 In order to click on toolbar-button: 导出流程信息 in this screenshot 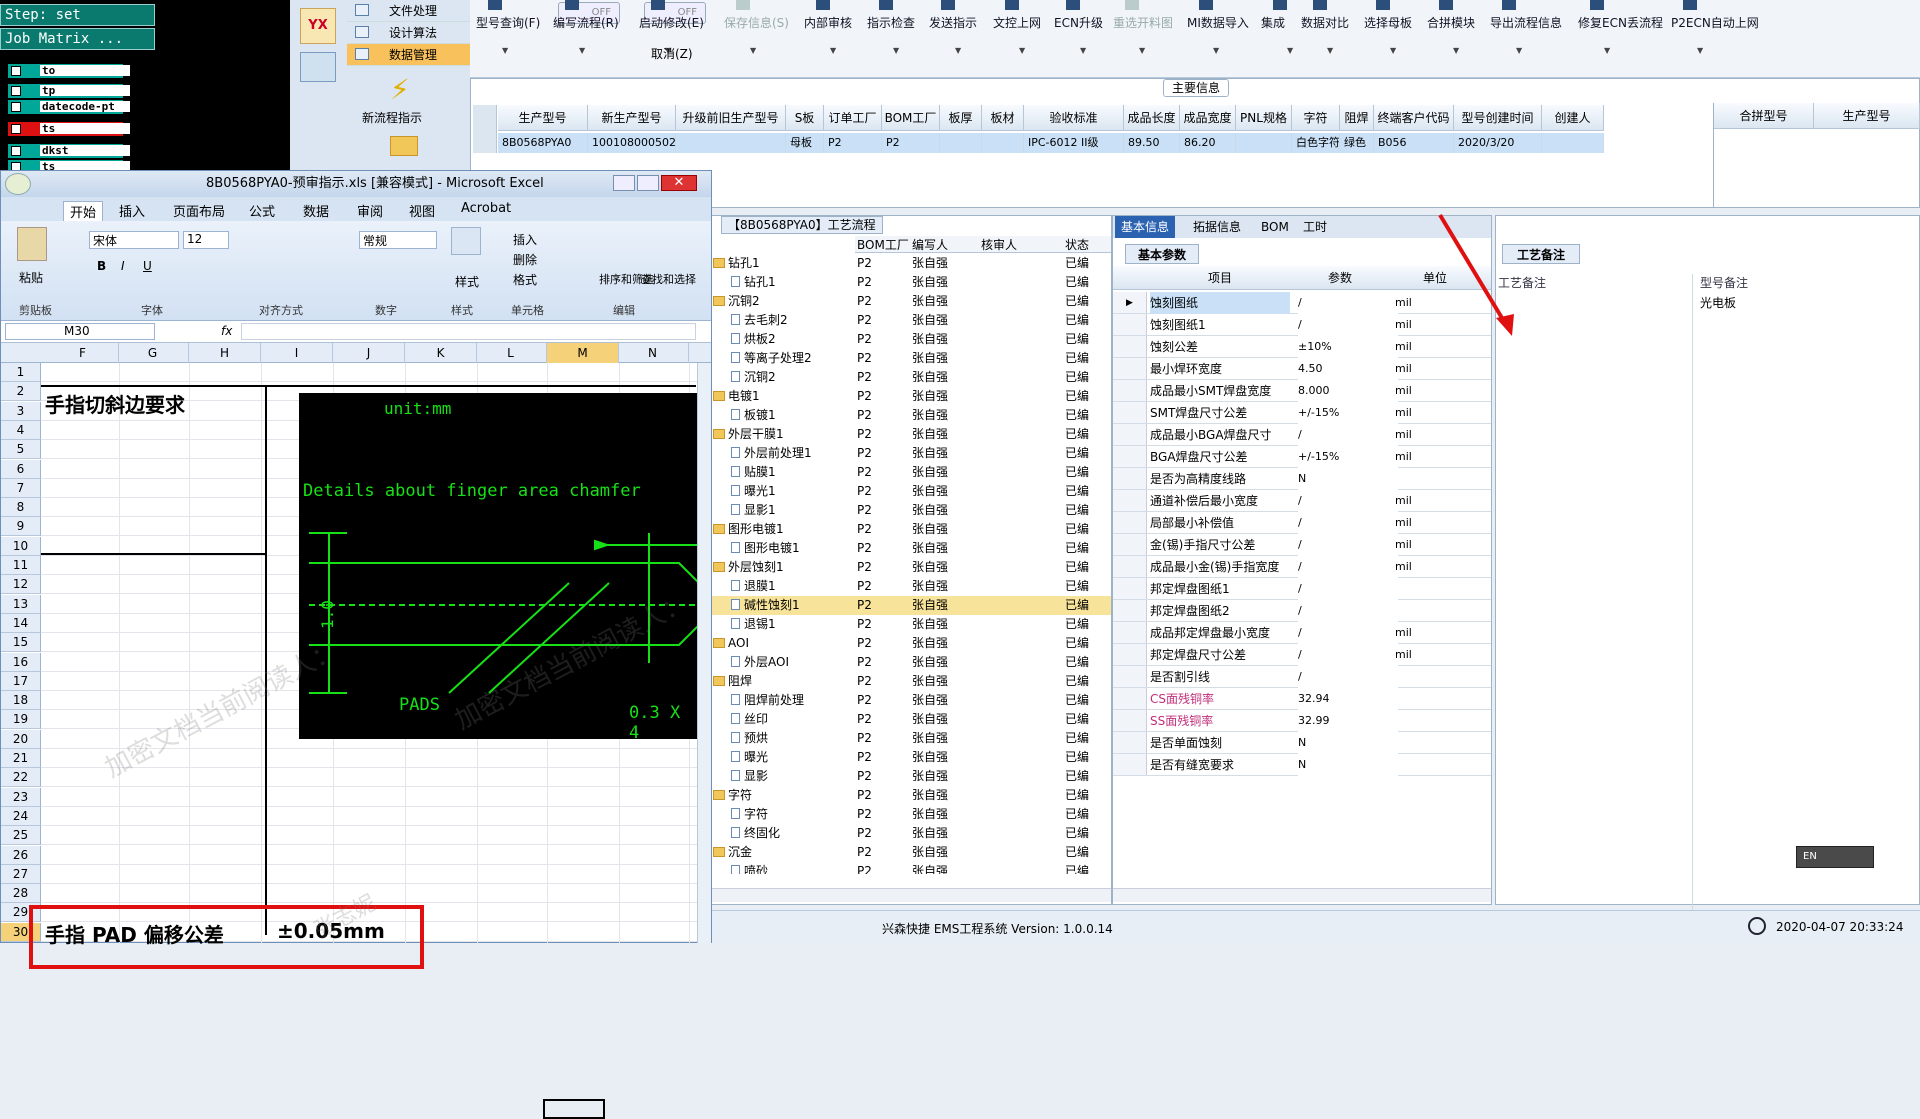, I will do `click(1526, 22)`.